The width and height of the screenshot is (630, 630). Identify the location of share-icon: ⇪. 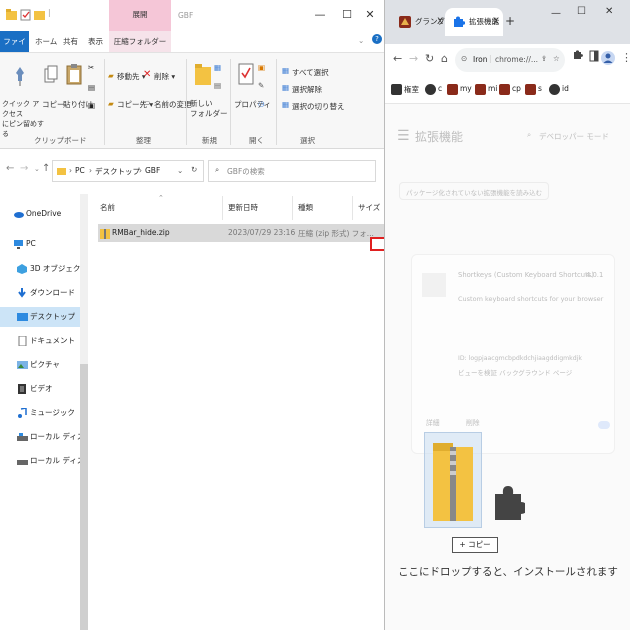
(544, 58).